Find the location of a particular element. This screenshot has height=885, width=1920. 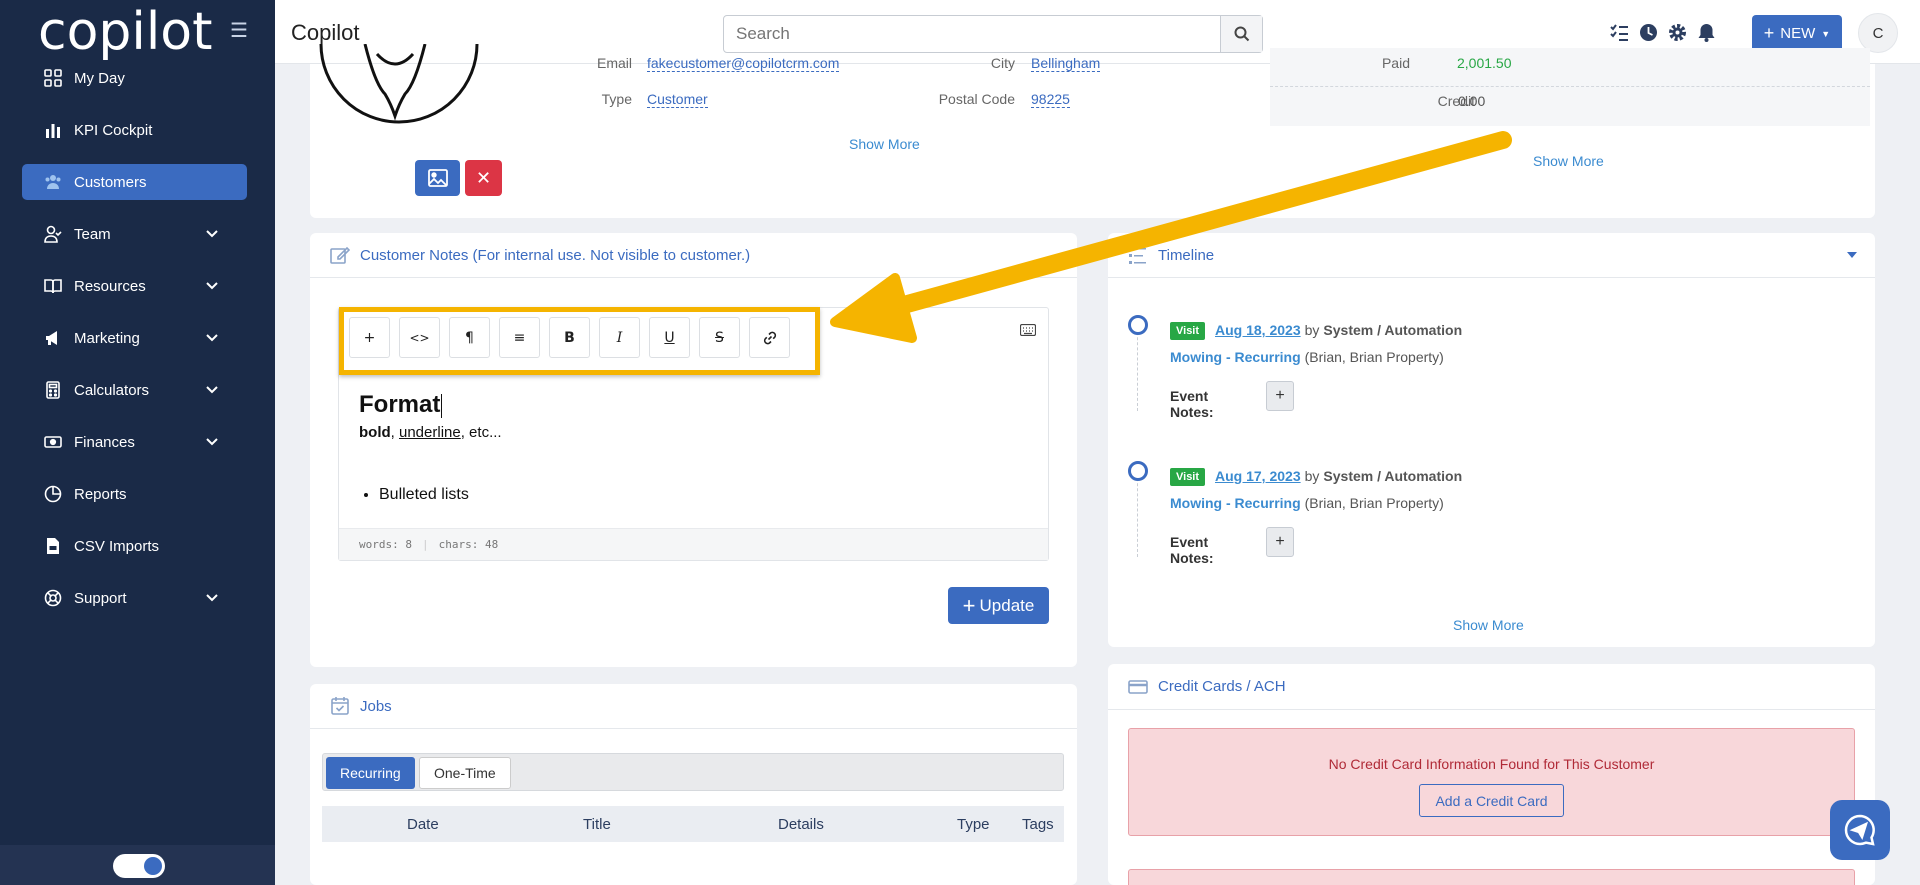

visit-date: Aug 18, 2023 is located at coordinates (1258, 330).